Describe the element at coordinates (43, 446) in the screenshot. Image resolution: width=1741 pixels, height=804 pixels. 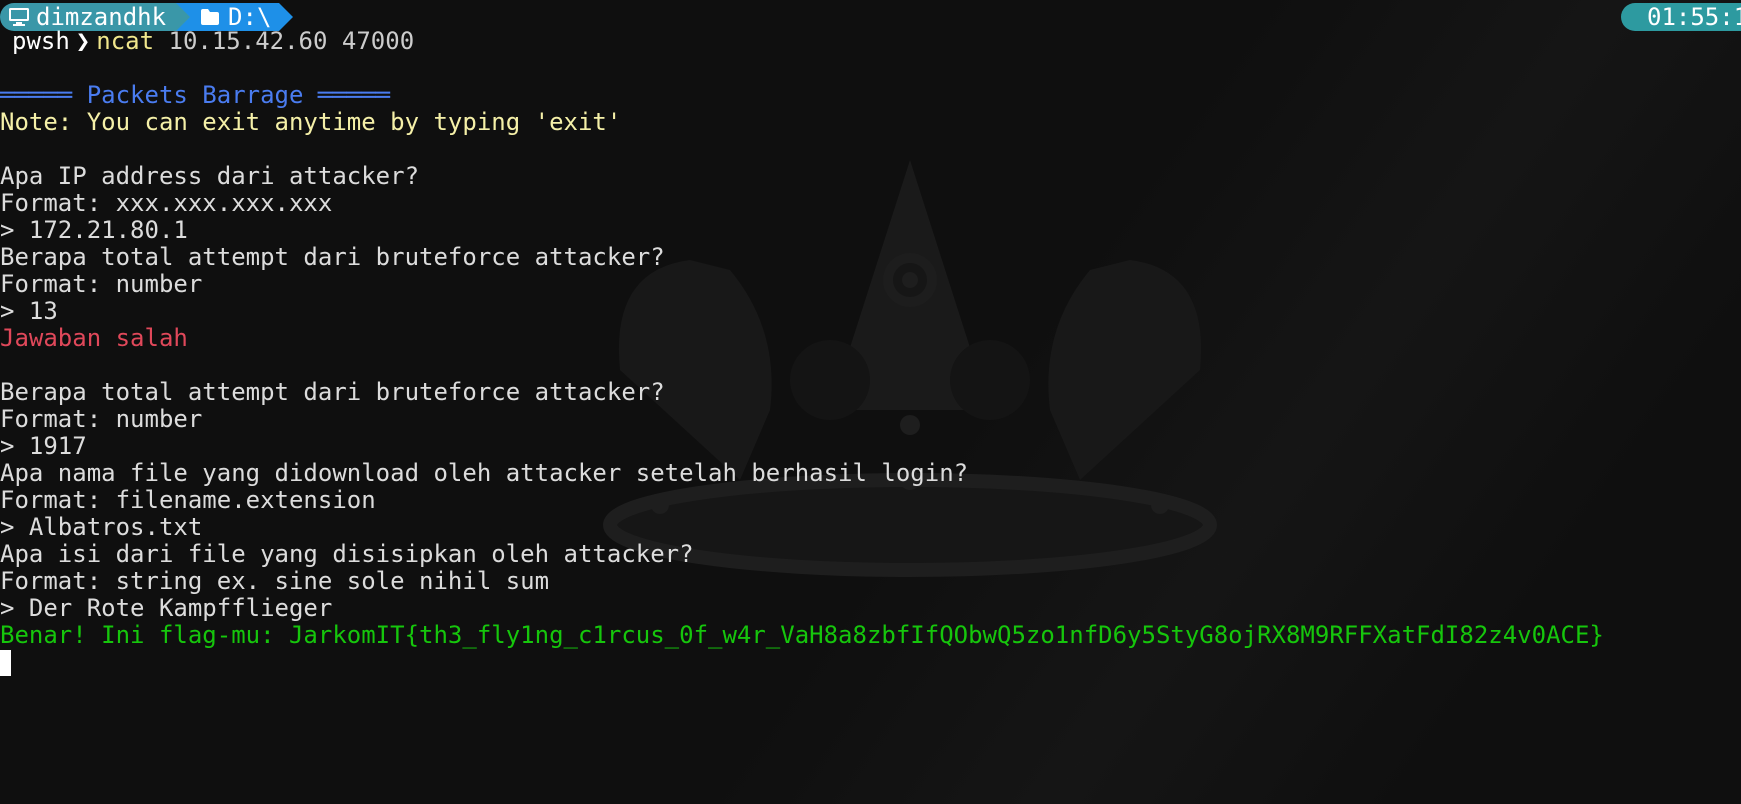
I see `answer-attempts: > 1917` at that location.